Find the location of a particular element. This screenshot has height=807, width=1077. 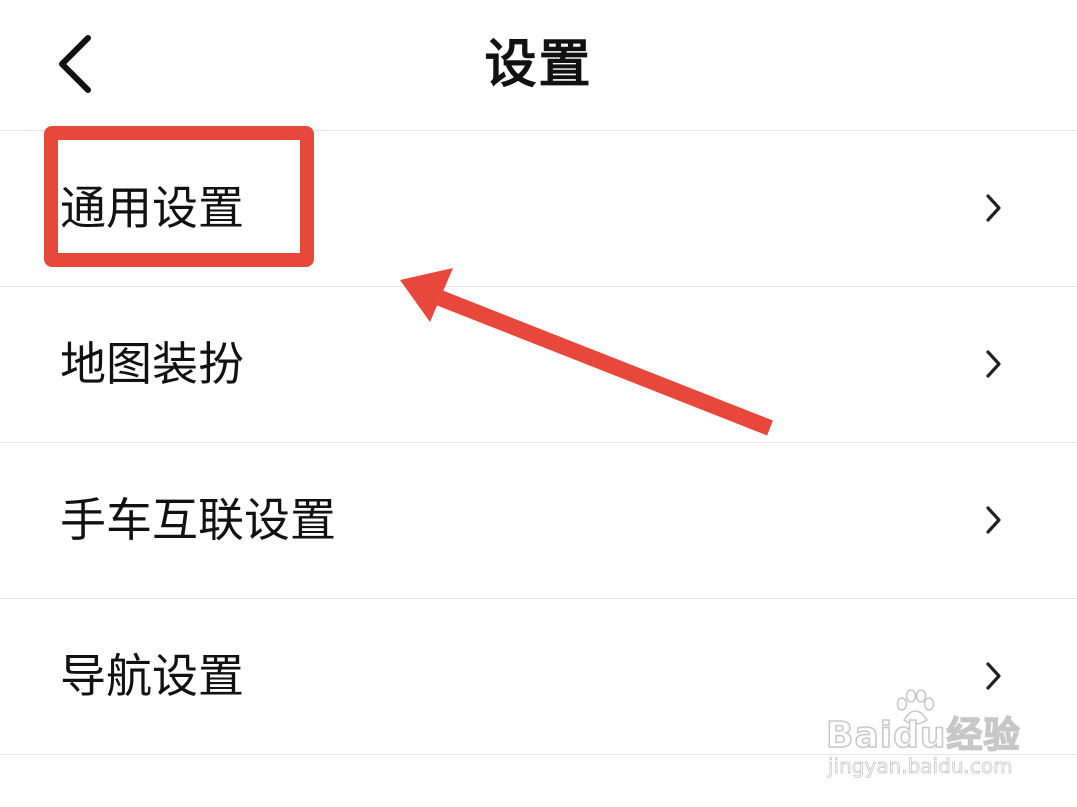

page-title: 设置 is located at coordinates (538, 65).